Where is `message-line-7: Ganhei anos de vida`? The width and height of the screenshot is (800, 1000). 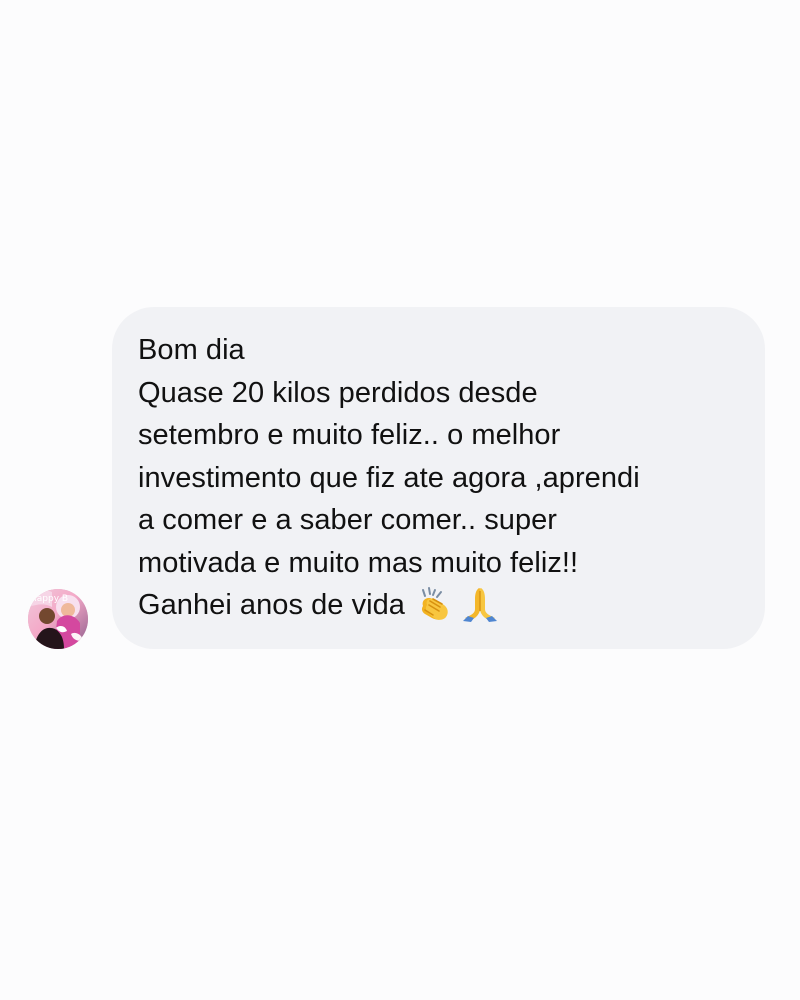 message-line-7: Ganhei anos de vida is located at coordinates (439, 605).